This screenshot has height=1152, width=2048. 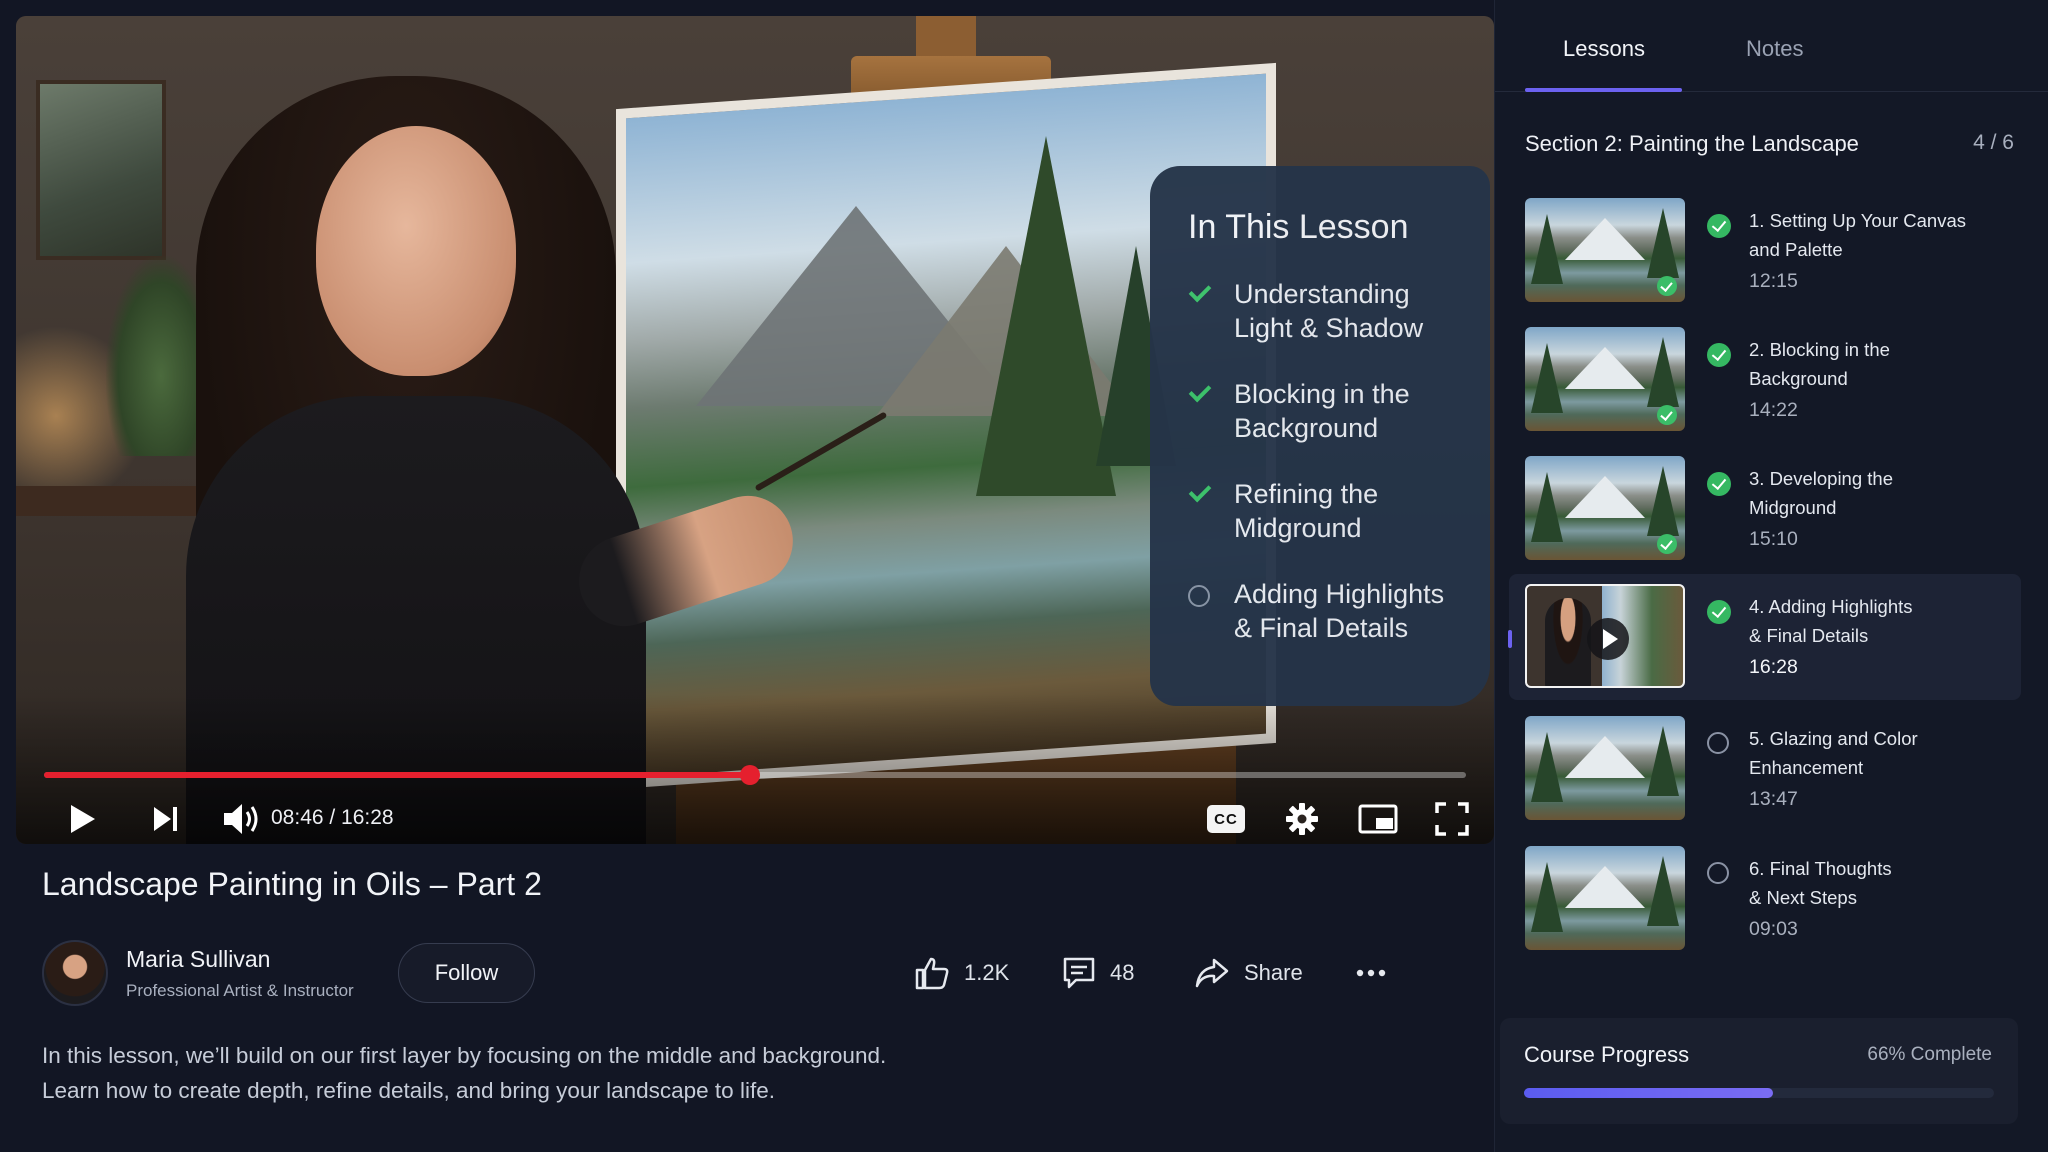 What do you see at coordinates (466, 973) in the screenshot?
I see `follow-button: Follow` at bounding box center [466, 973].